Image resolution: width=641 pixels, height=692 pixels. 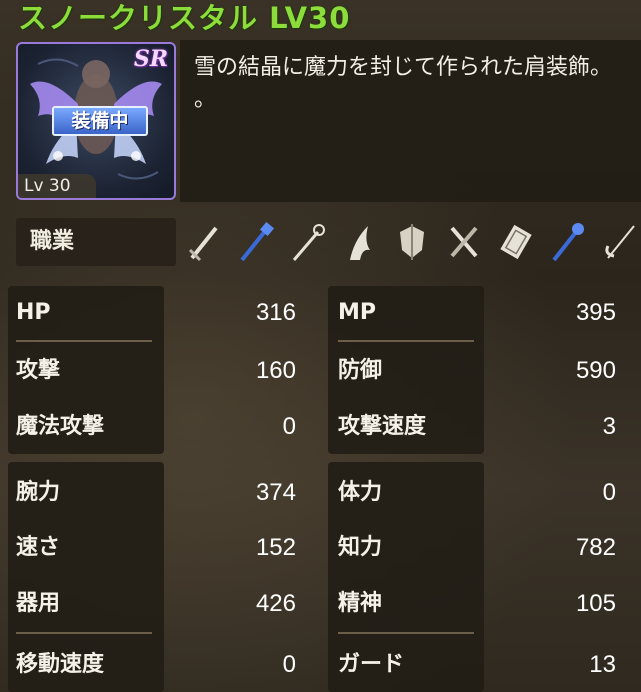 What do you see at coordinates (360, 243) in the screenshot?
I see `claw-icon` at bounding box center [360, 243].